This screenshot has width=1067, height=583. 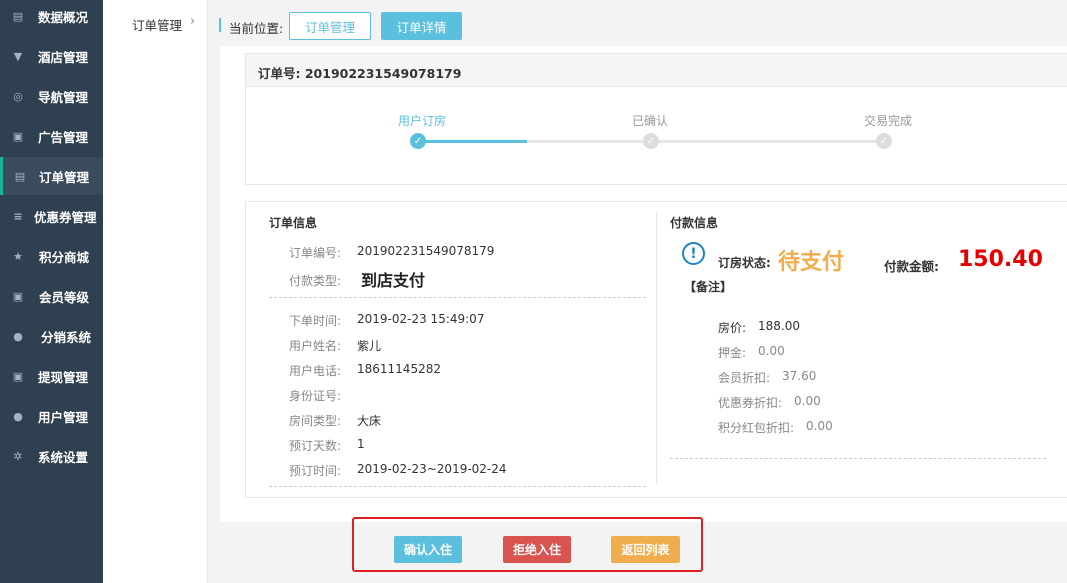 What do you see at coordinates (361, 444) in the screenshot?
I see `stay-days-value: 1` at bounding box center [361, 444].